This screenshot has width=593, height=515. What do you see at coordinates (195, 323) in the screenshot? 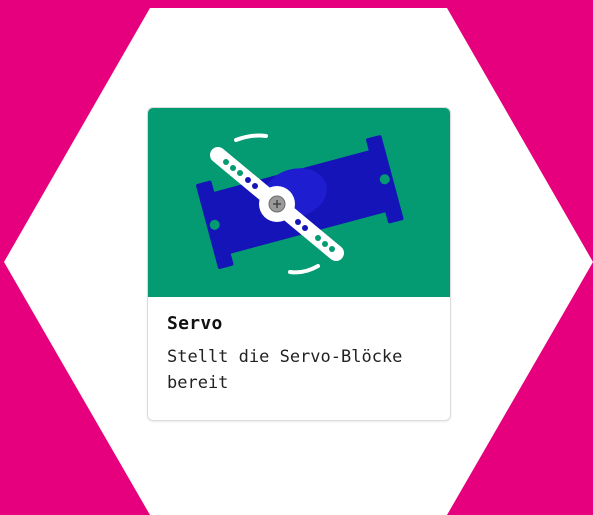
I see `card-title: Servo` at bounding box center [195, 323].